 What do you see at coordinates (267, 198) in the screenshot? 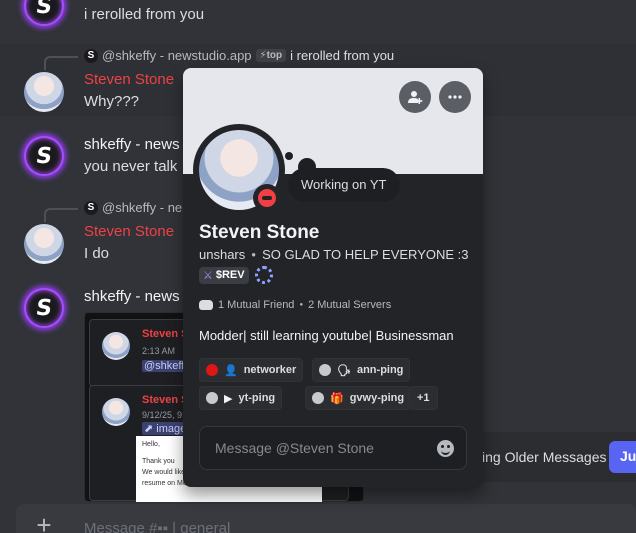
I see `dnd-status-icon` at bounding box center [267, 198].